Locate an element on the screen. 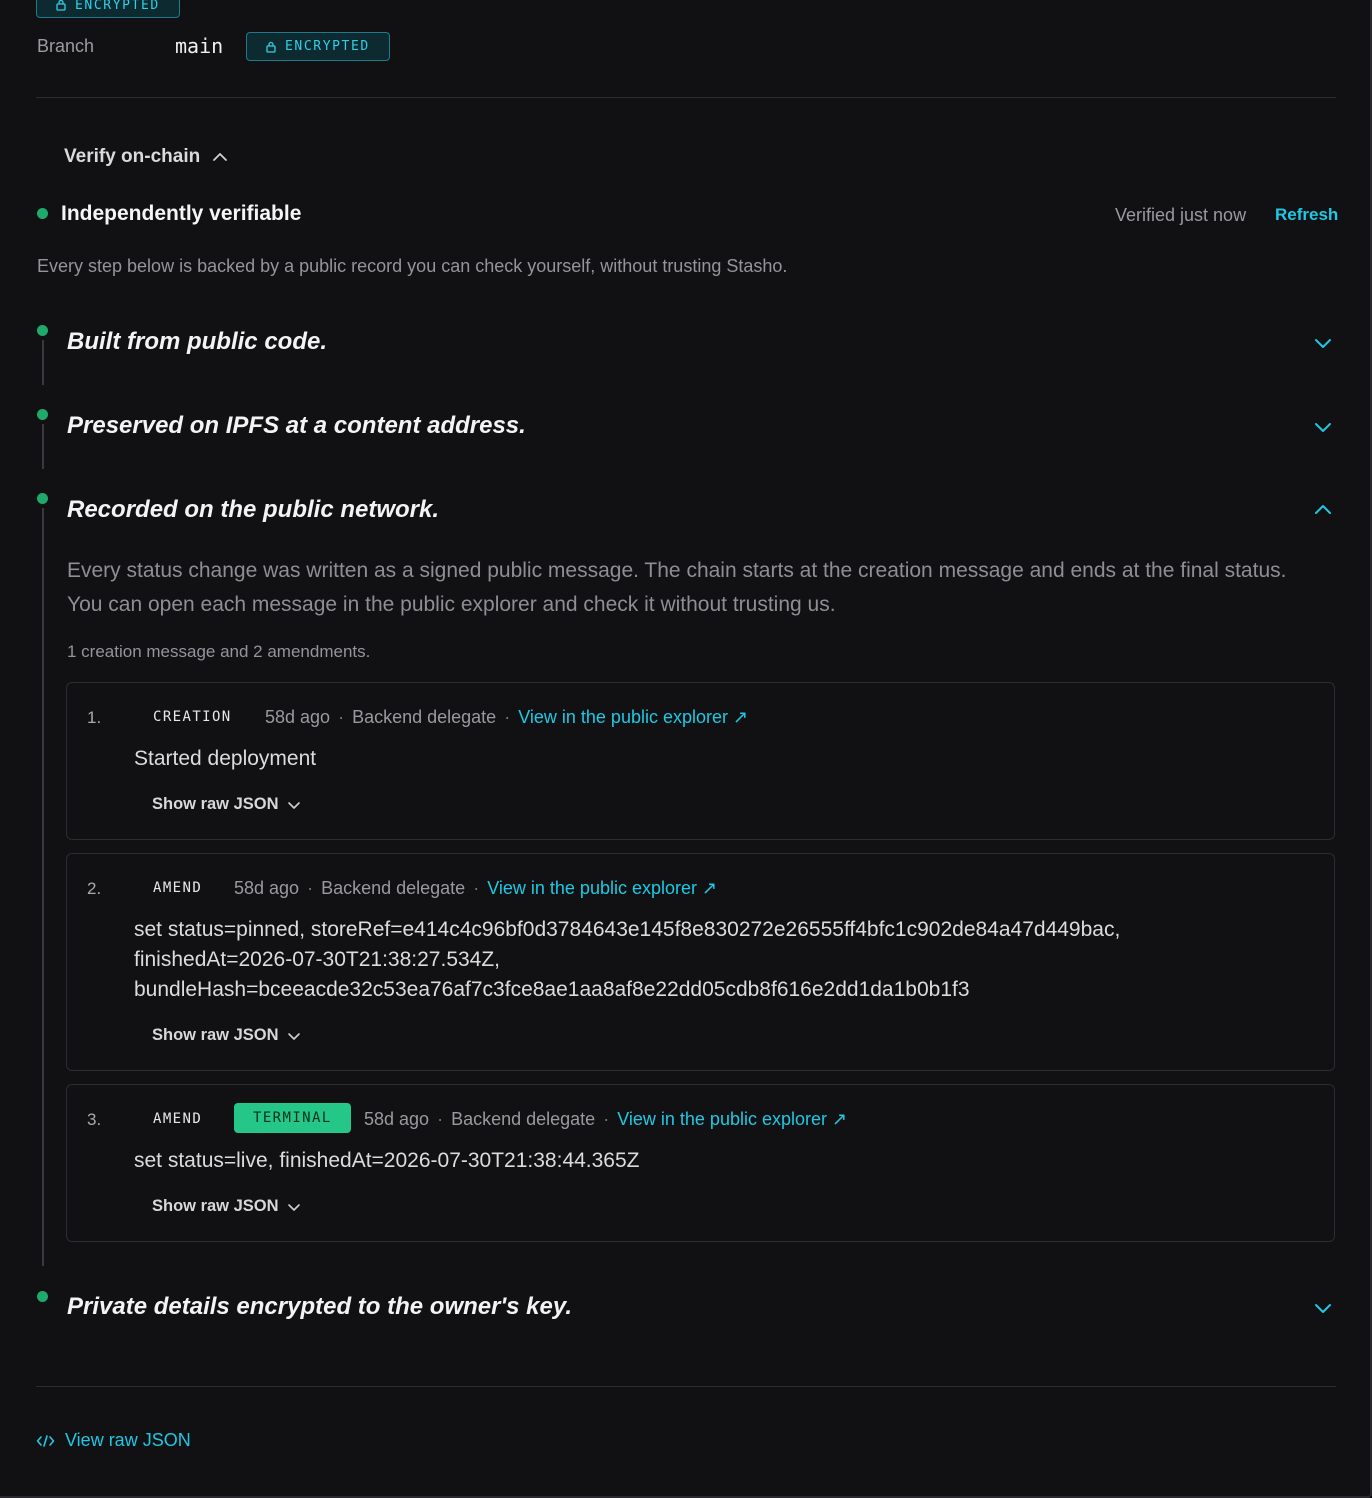 This screenshot has width=1372, height=1498. status-dot is located at coordinates (42, 213).